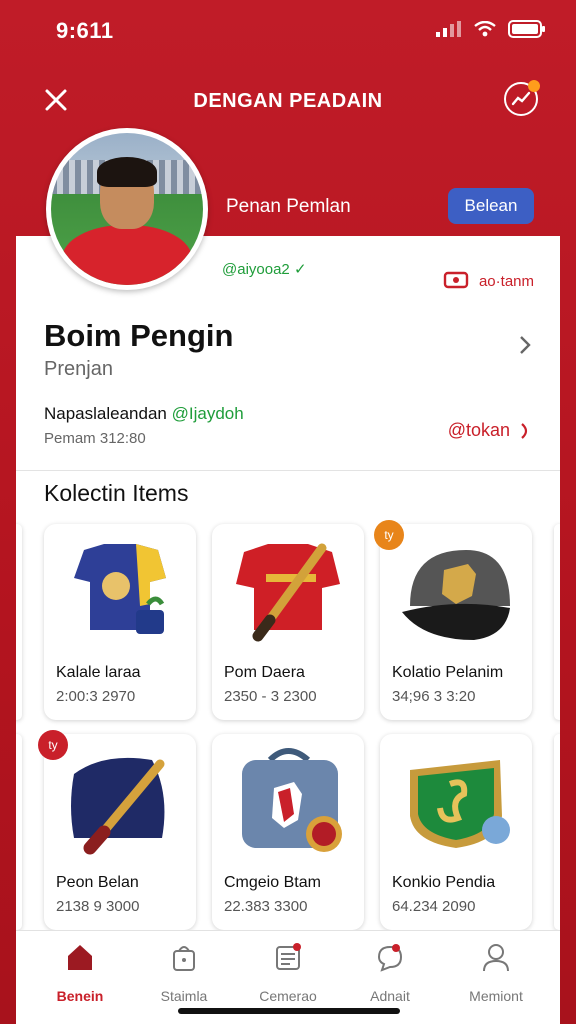  I want to click on status-icons, so click(491, 29).